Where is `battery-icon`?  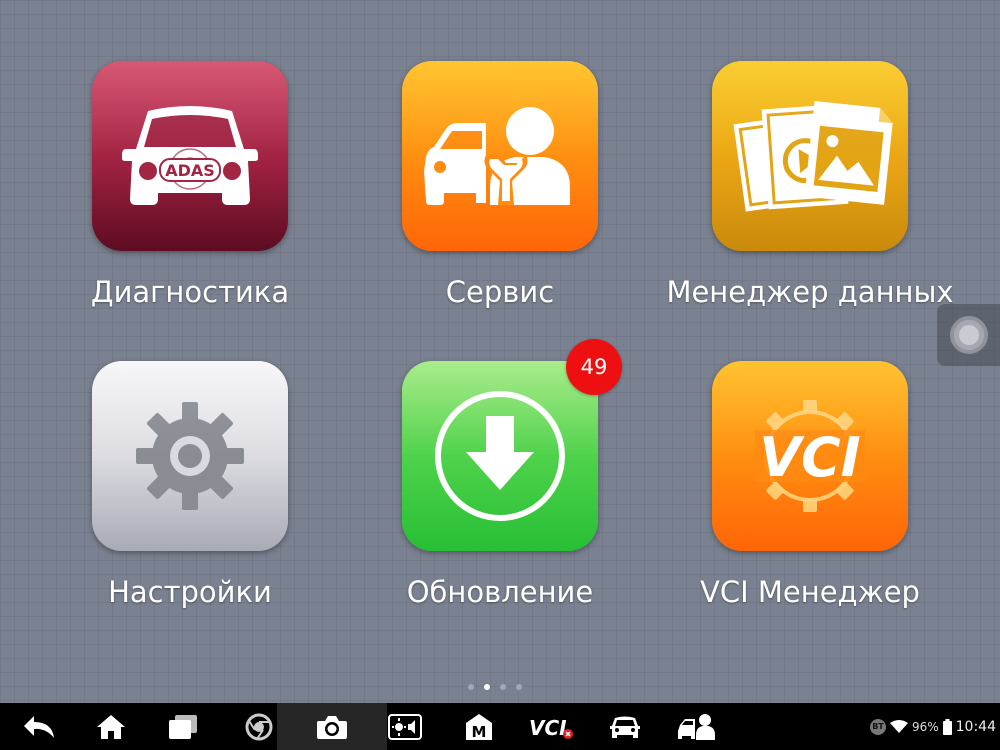
battery-icon is located at coordinates (947, 726).